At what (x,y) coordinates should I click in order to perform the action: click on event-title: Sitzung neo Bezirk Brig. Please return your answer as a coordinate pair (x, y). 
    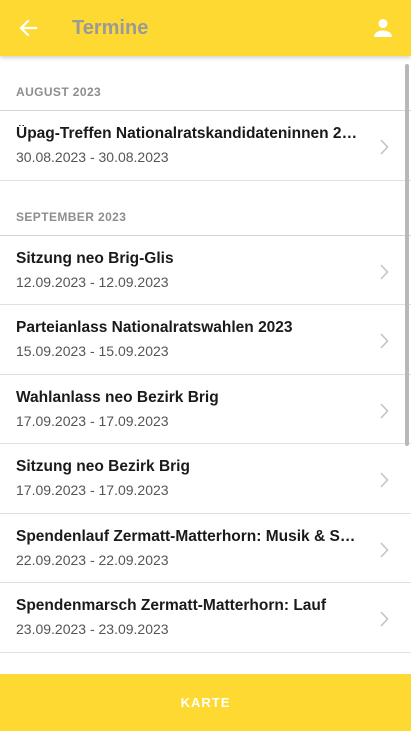
    Looking at the image, I should click on (103, 466).